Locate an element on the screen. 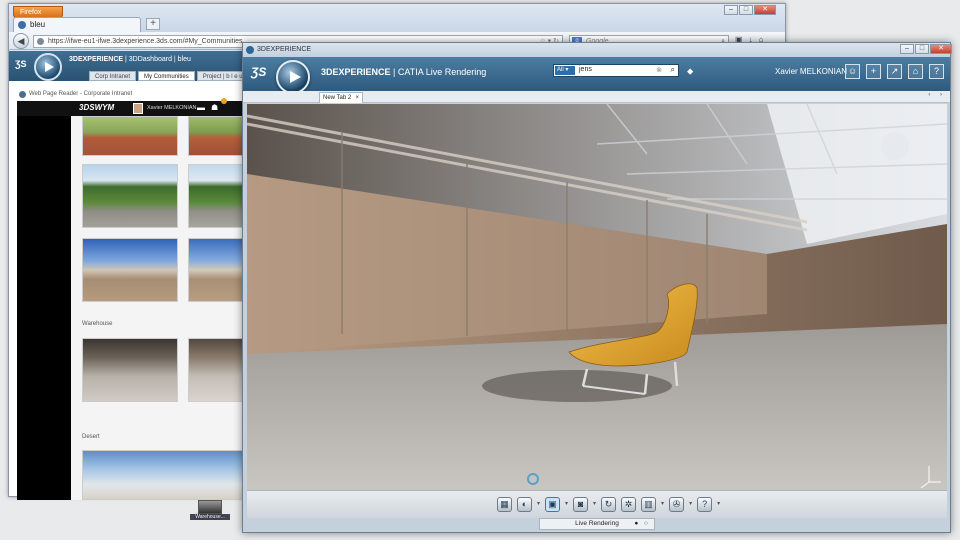 This screenshot has height=540, width=960. search-field: All ▾ jens ⊗ ⌕ is located at coordinates (616, 70).